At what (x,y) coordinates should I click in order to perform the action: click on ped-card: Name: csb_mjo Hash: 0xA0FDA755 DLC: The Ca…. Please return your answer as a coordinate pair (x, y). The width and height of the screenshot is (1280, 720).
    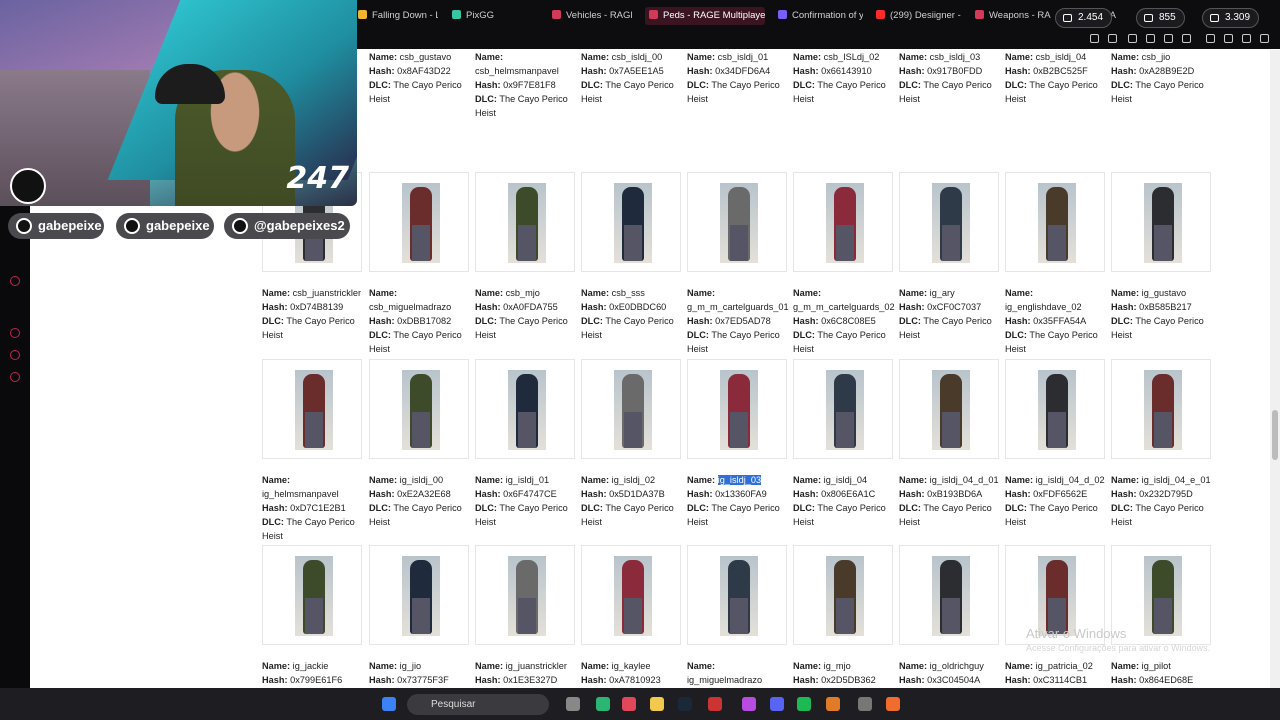
    Looking at the image, I should click on (526, 257).